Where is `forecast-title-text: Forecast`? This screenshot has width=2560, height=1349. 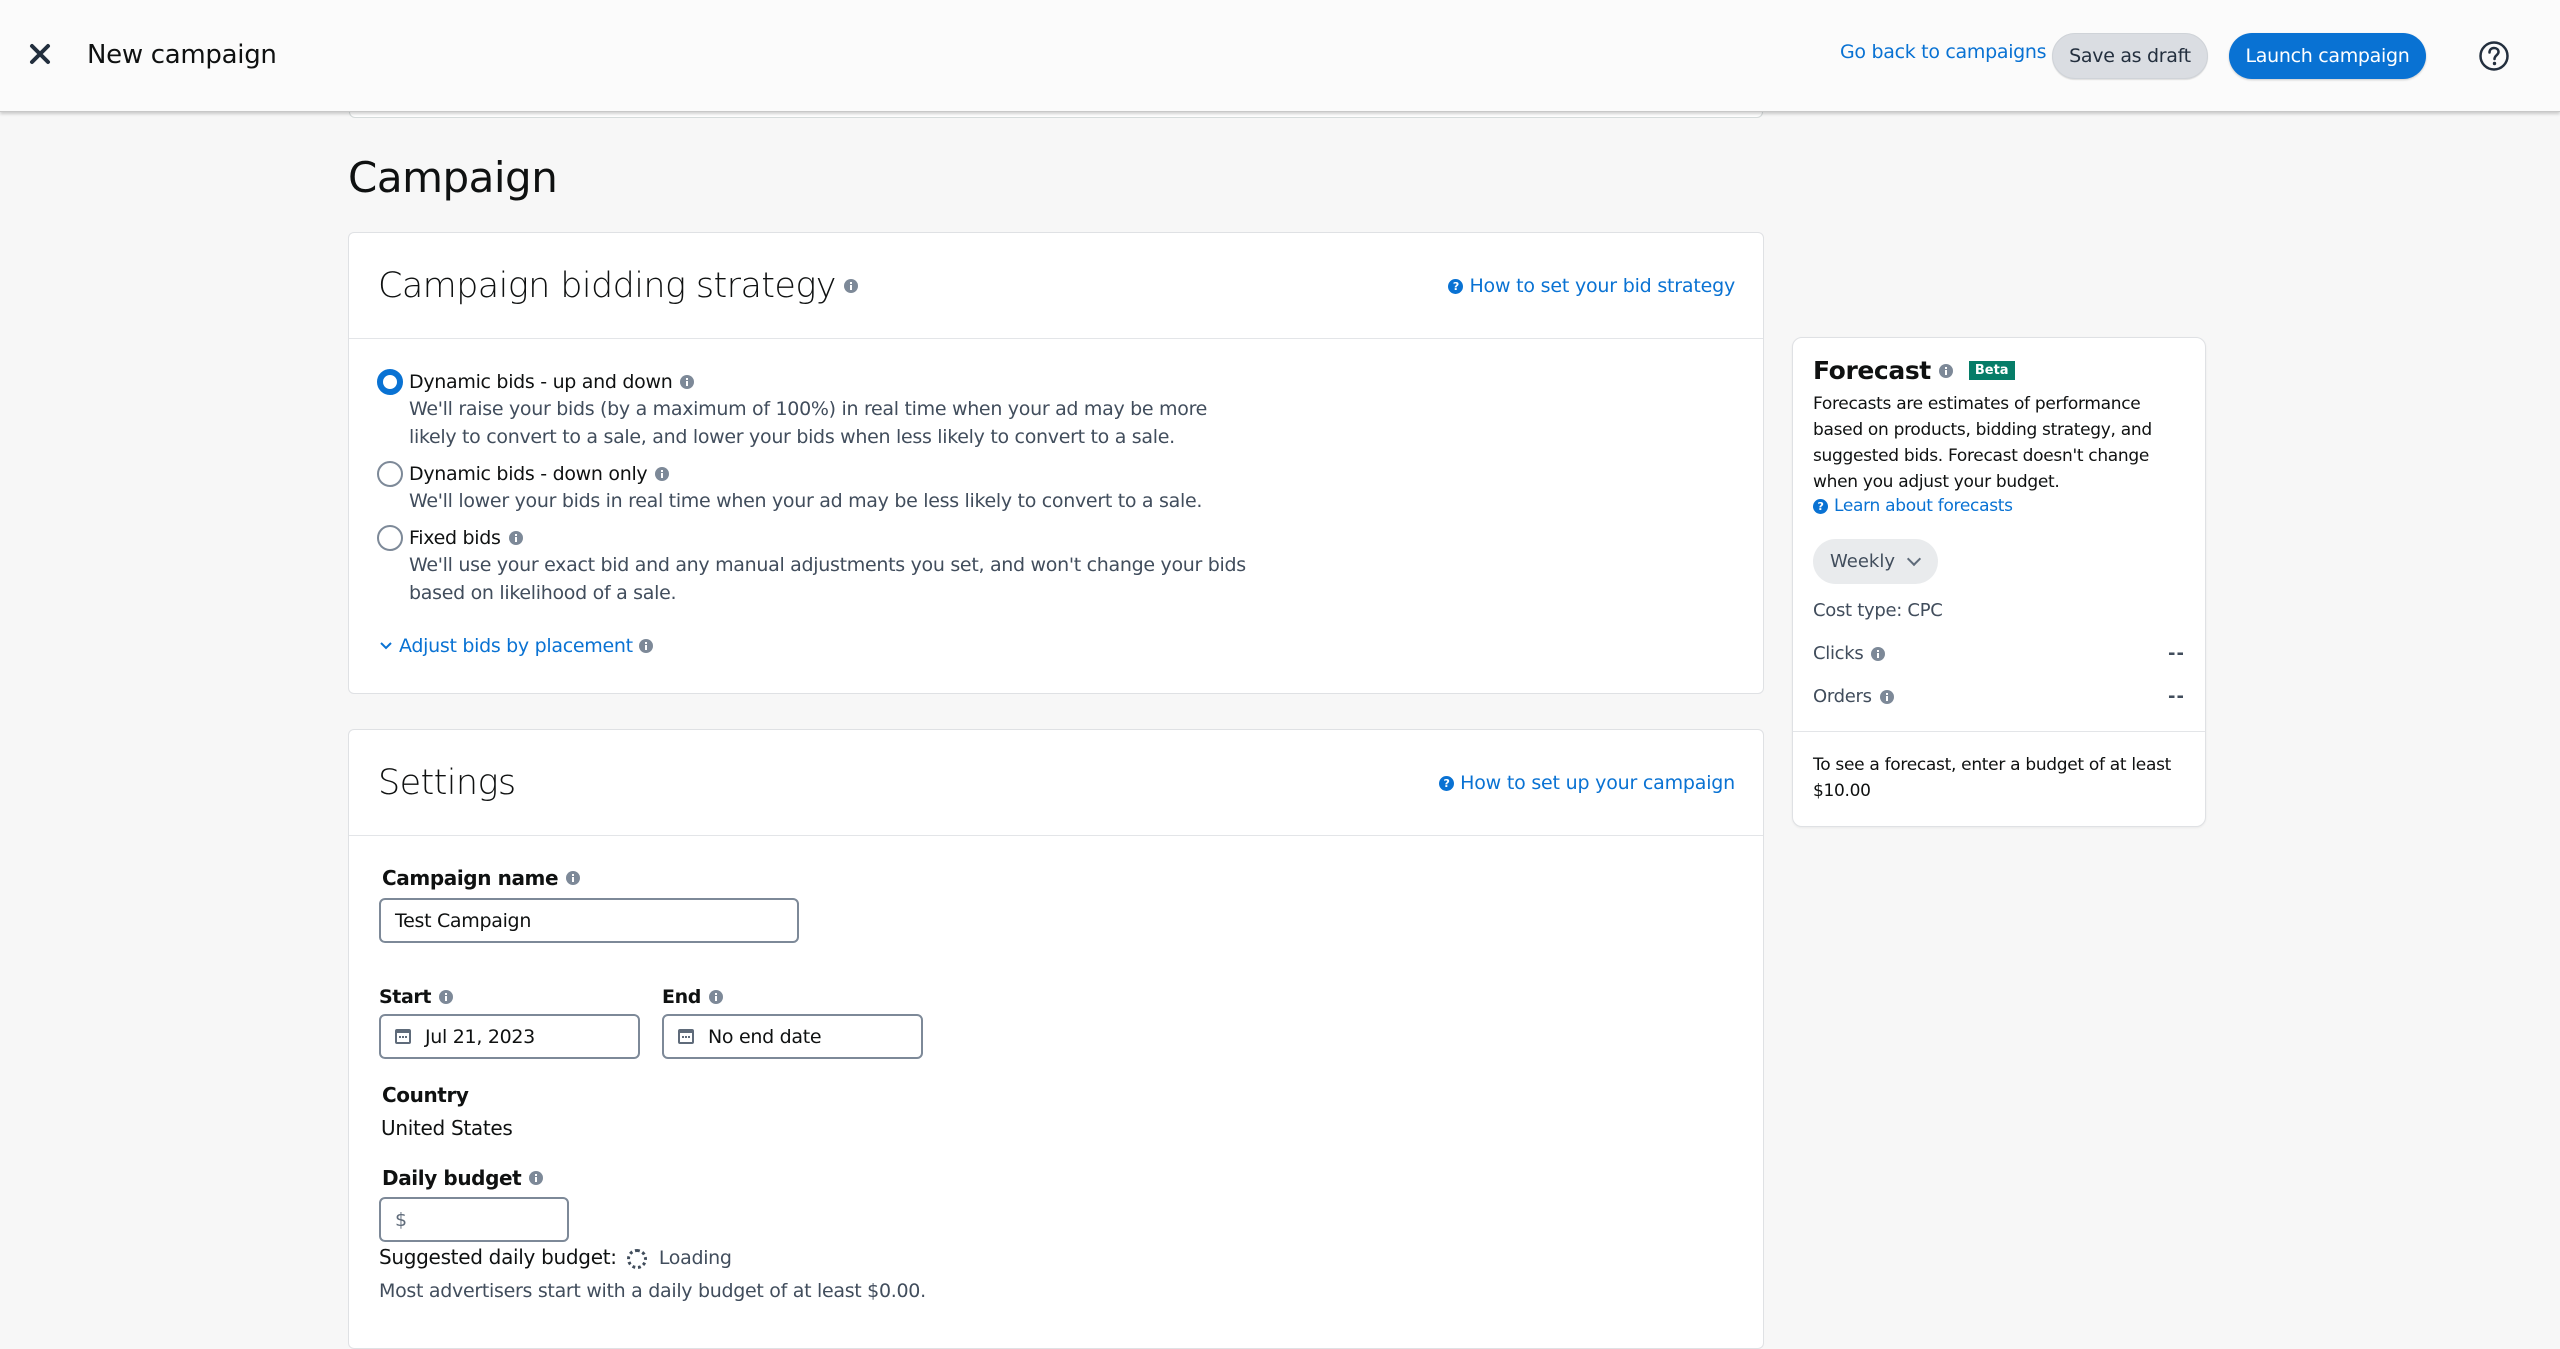 forecast-title-text: Forecast is located at coordinates (1872, 370).